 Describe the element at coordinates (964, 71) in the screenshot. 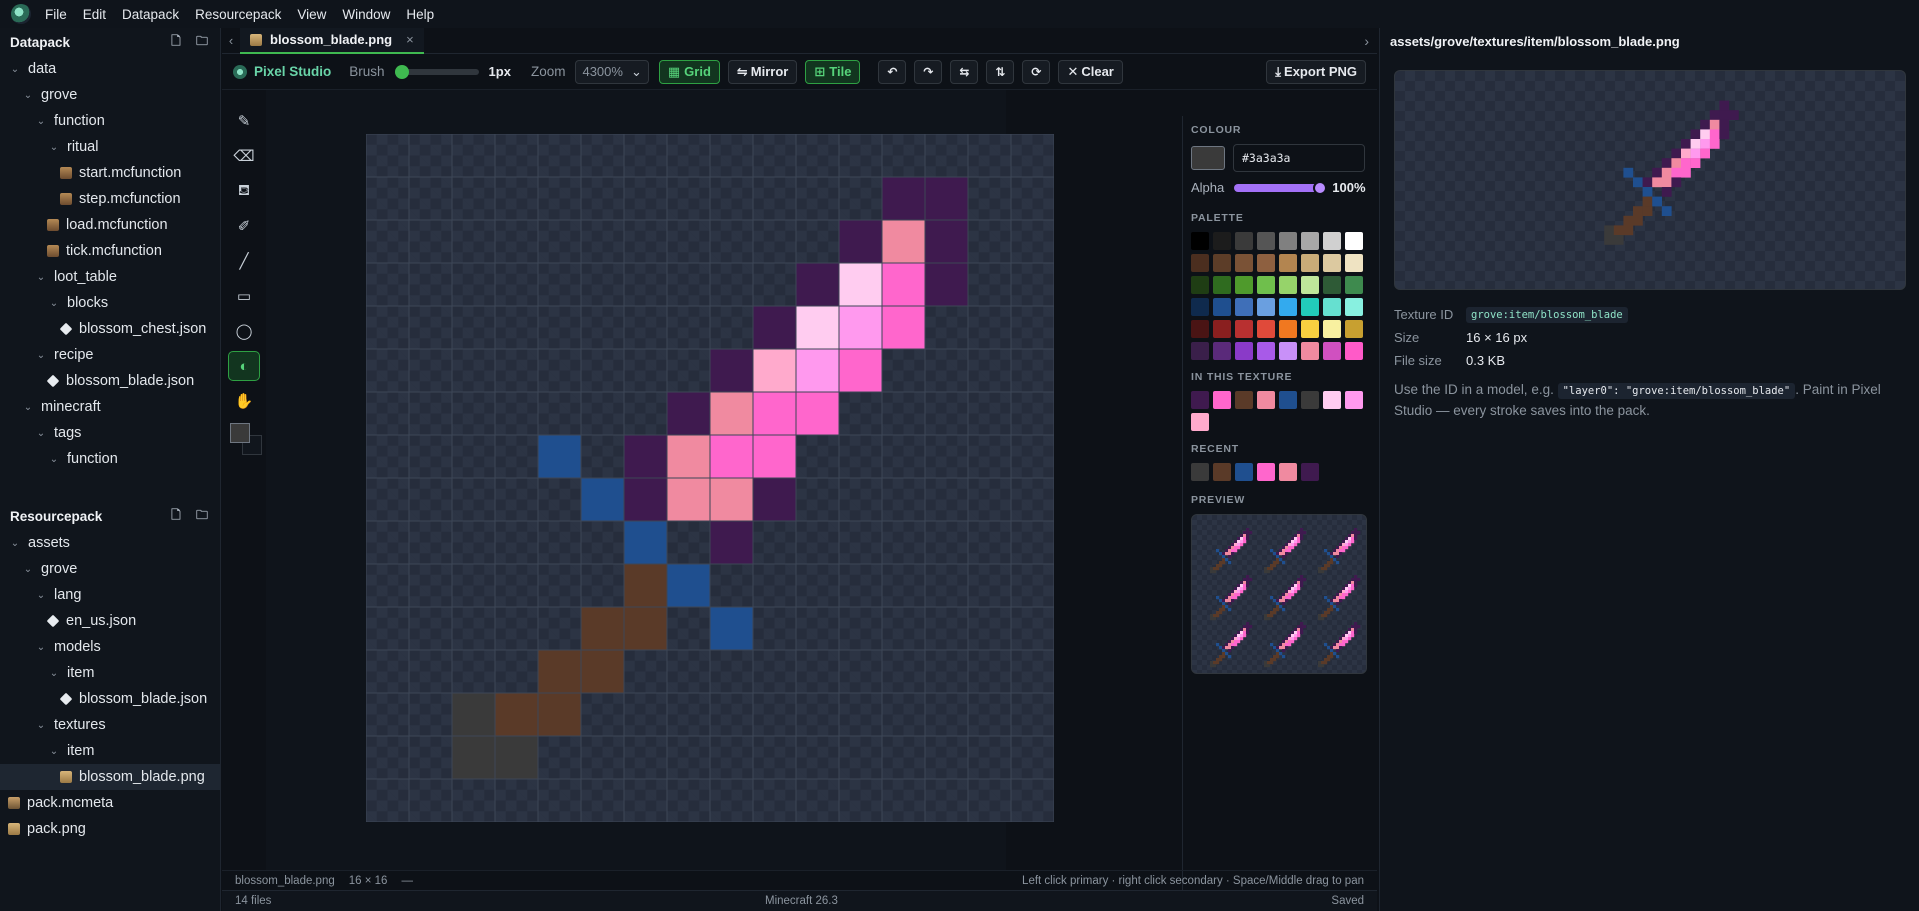

I see `flip-horizontal-button: ⇆` at that location.